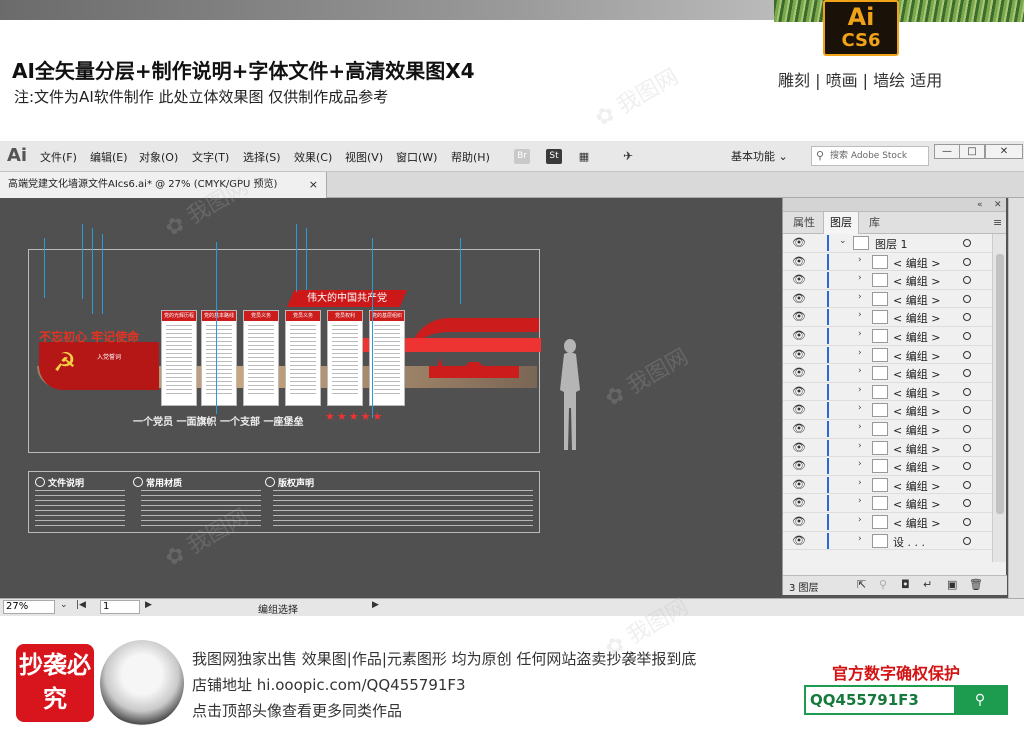  What do you see at coordinates (148, 605) in the screenshot?
I see `next-page-icon: ▶` at bounding box center [148, 605].